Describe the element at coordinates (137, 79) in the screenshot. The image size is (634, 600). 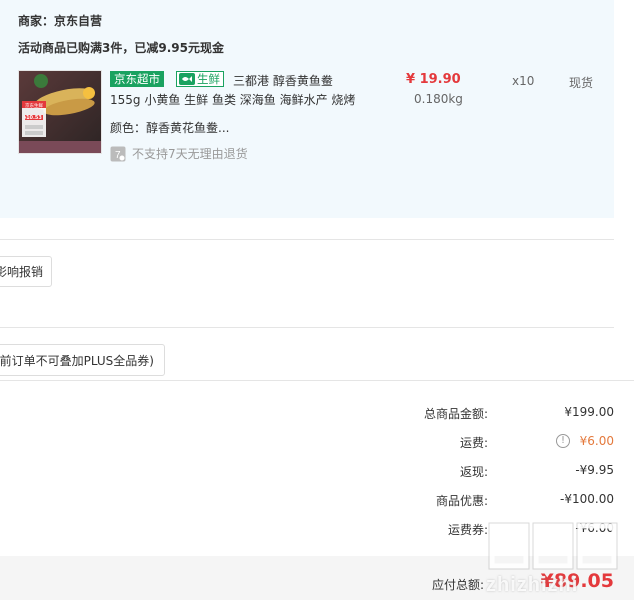
I see `jd-supermarket-tag: 京东超市` at that location.